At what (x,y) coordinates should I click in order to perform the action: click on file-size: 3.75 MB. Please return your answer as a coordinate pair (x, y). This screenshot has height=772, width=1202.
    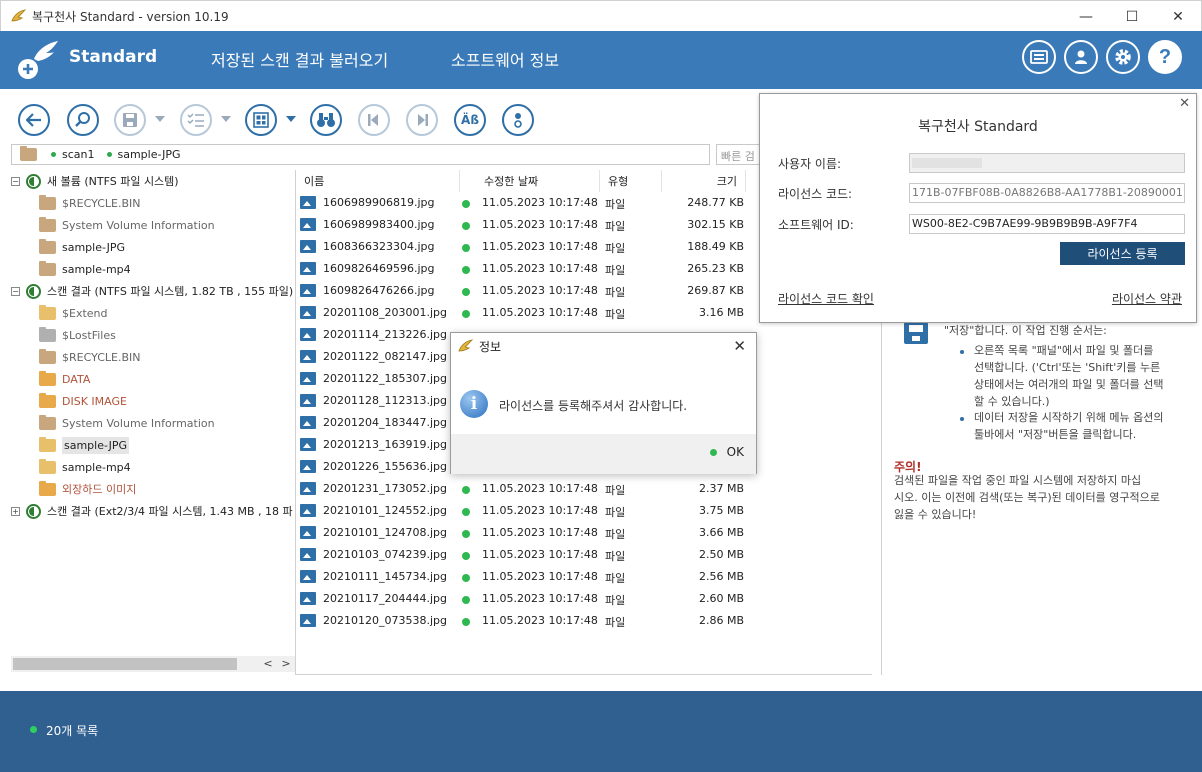
    Looking at the image, I should click on (721, 510).